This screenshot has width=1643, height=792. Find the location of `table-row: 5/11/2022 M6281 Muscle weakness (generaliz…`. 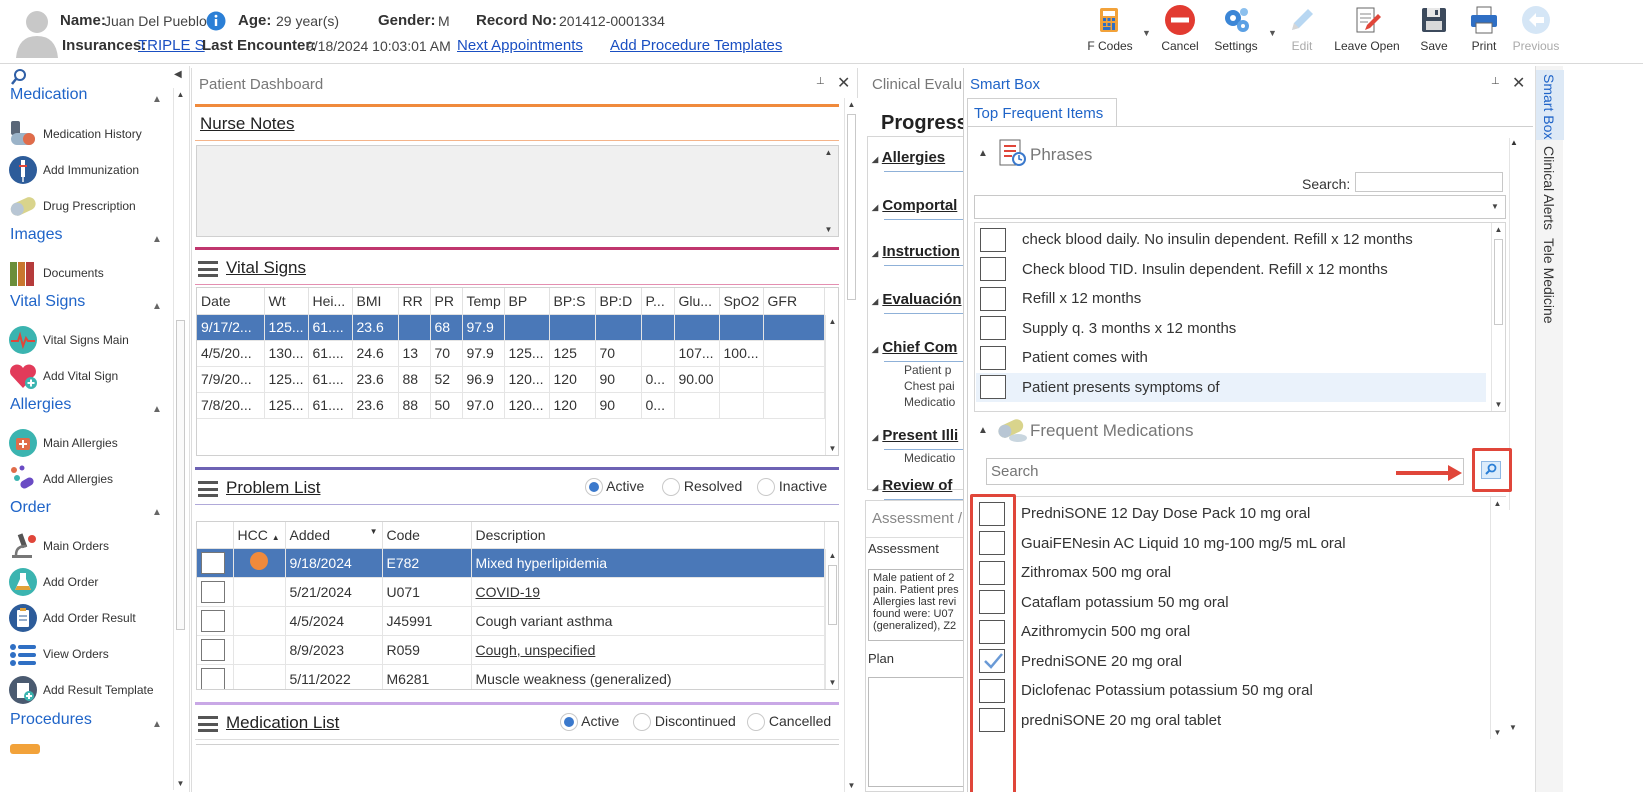

table-row: 5/11/2022 M6281 Muscle weakness (generaliz… is located at coordinates (511, 676).